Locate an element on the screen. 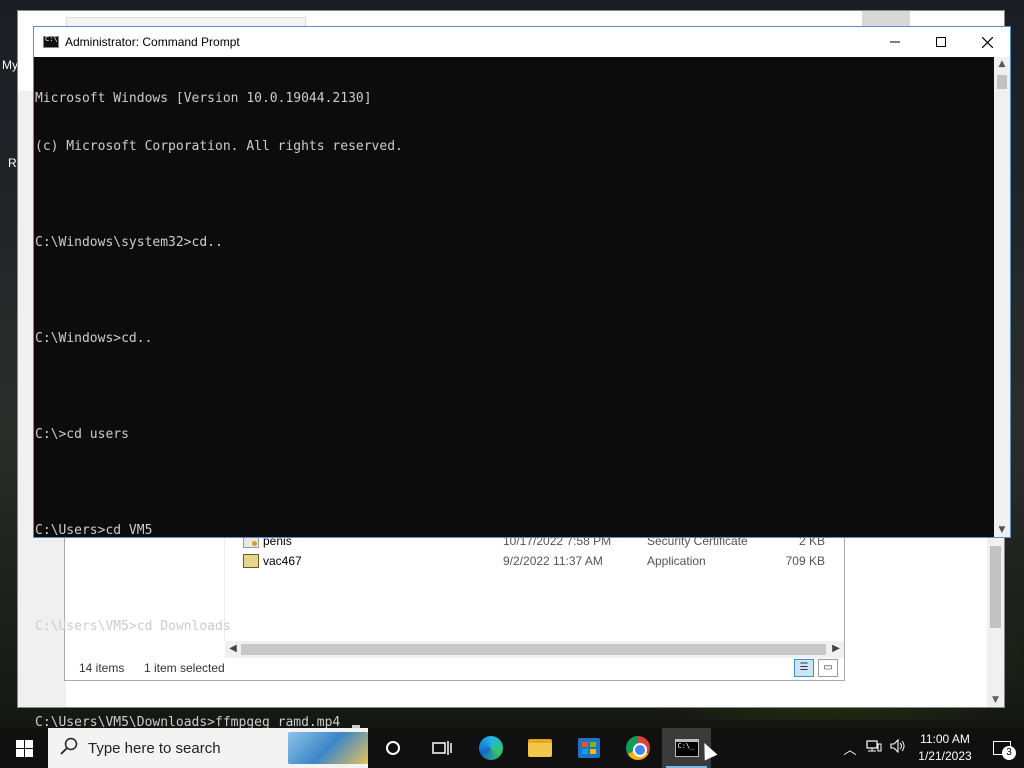 The image size is (1024, 768). close-icon is located at coordinates (987, 42).